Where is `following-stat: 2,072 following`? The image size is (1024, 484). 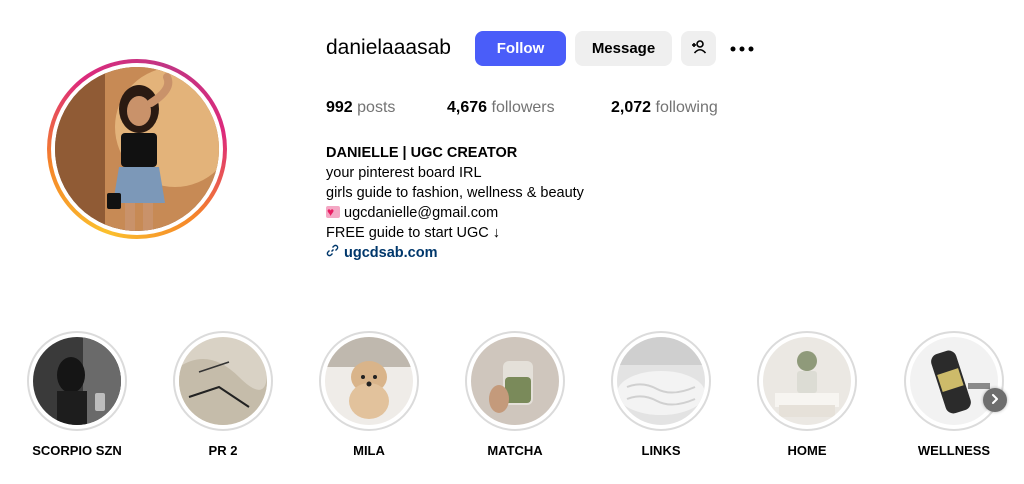
following-stat: 2,072 following is located at coordinates (664, 108).